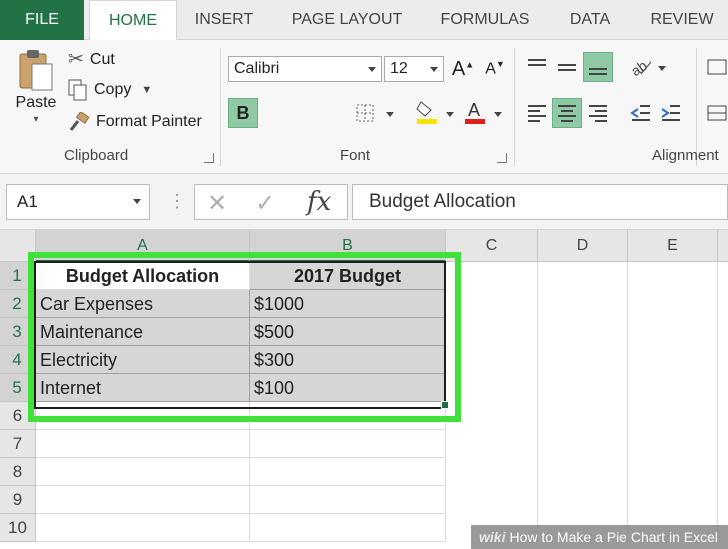 This screenshot has width=728, height=549. What do you see at coordinates (133, 20) in the screenshot?
I see `tab-home: HOME` at bounding box center [133, 20].